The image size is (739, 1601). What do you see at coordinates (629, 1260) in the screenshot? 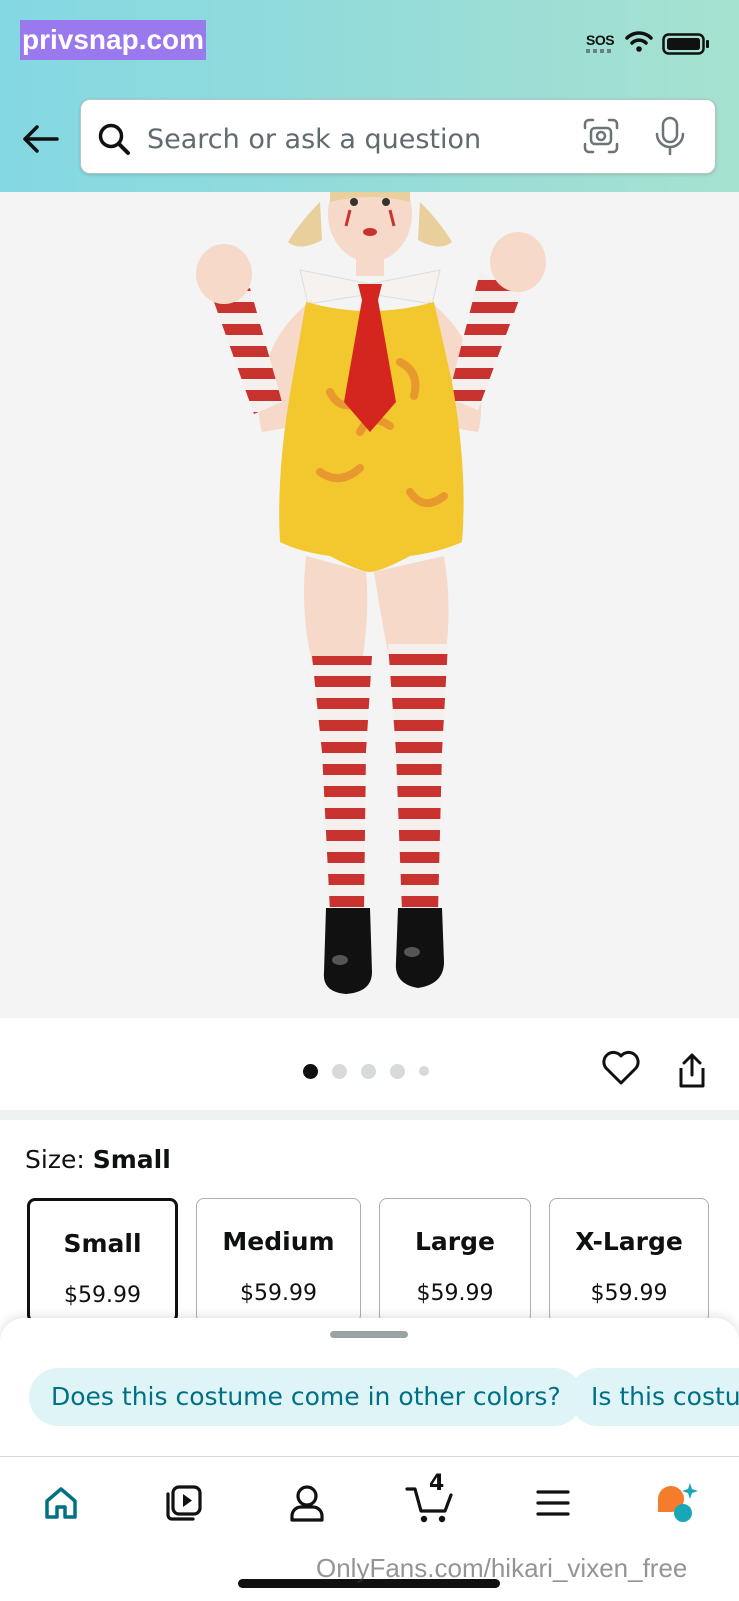
I see `size-option-x-large: X-Large $59.99` at bounding box center [629, 1260].